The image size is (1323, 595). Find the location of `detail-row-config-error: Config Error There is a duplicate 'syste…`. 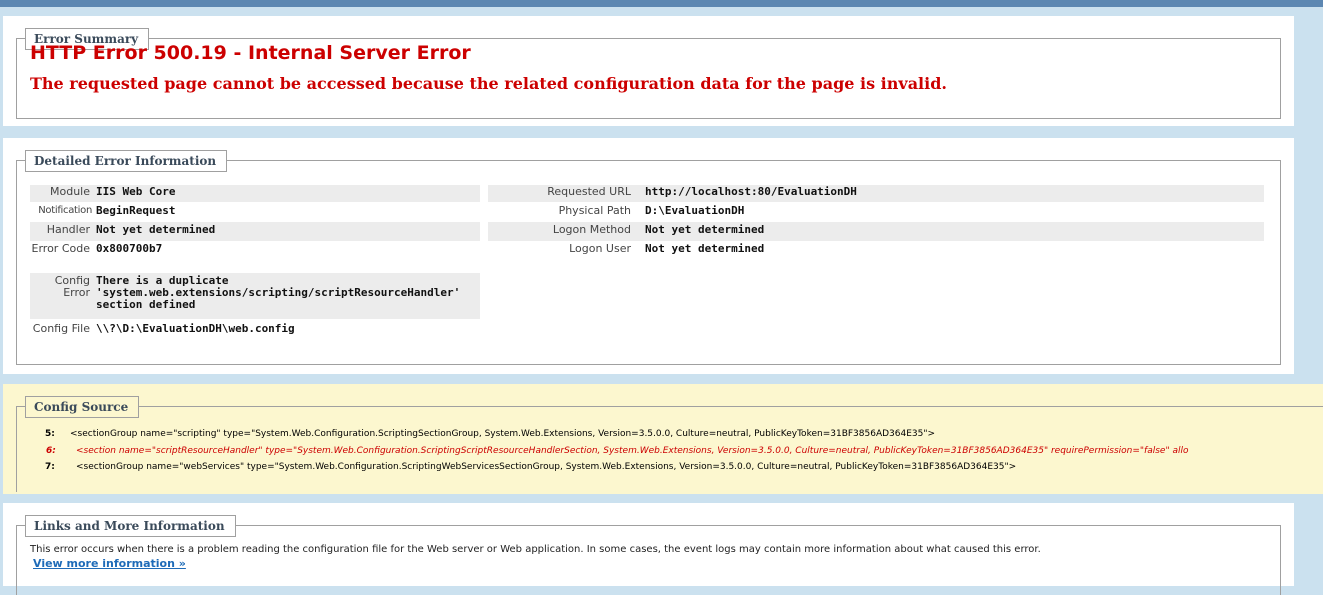

detail-row-config-error: Config Error There is a duplicate 'syste… is located at coordinates (255, 296).